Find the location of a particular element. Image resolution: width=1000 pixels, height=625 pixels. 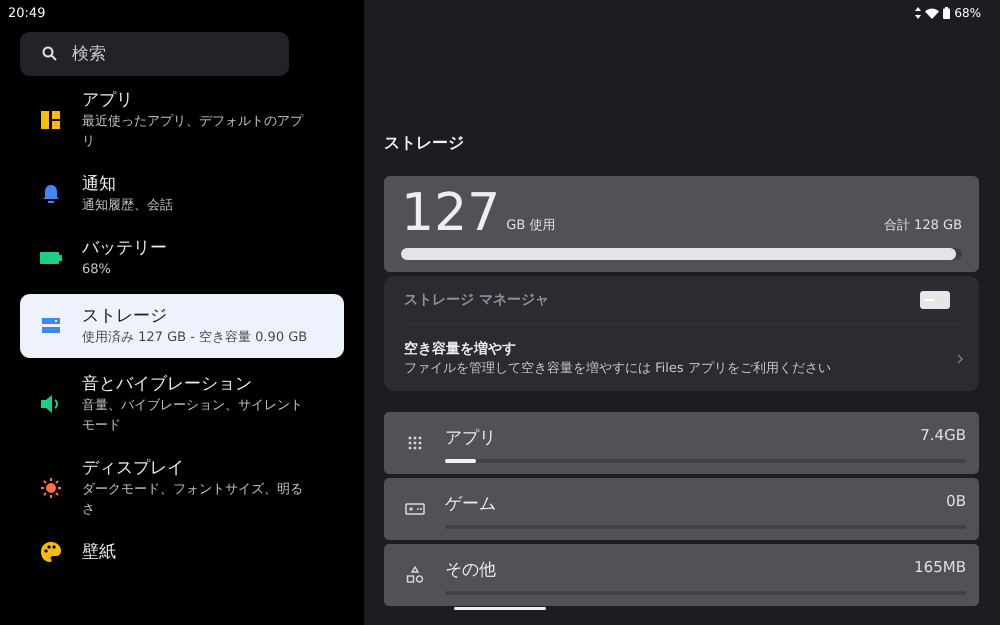

used-amount: 127 is located at coordinates (450, 213).